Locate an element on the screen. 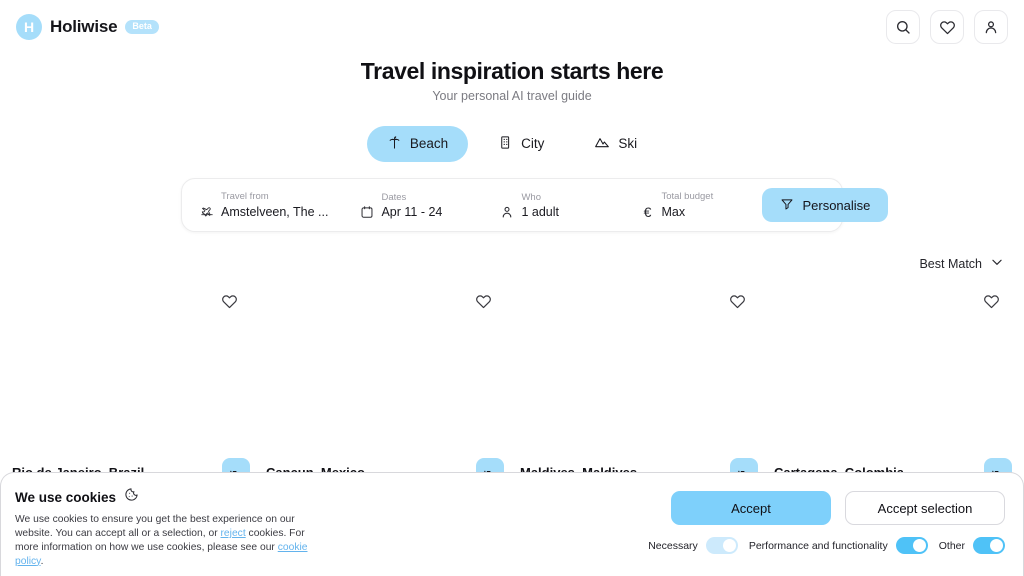 This screenshot has width=1024, height=576. plane-departure-icon is located at coordinates (207, 211).